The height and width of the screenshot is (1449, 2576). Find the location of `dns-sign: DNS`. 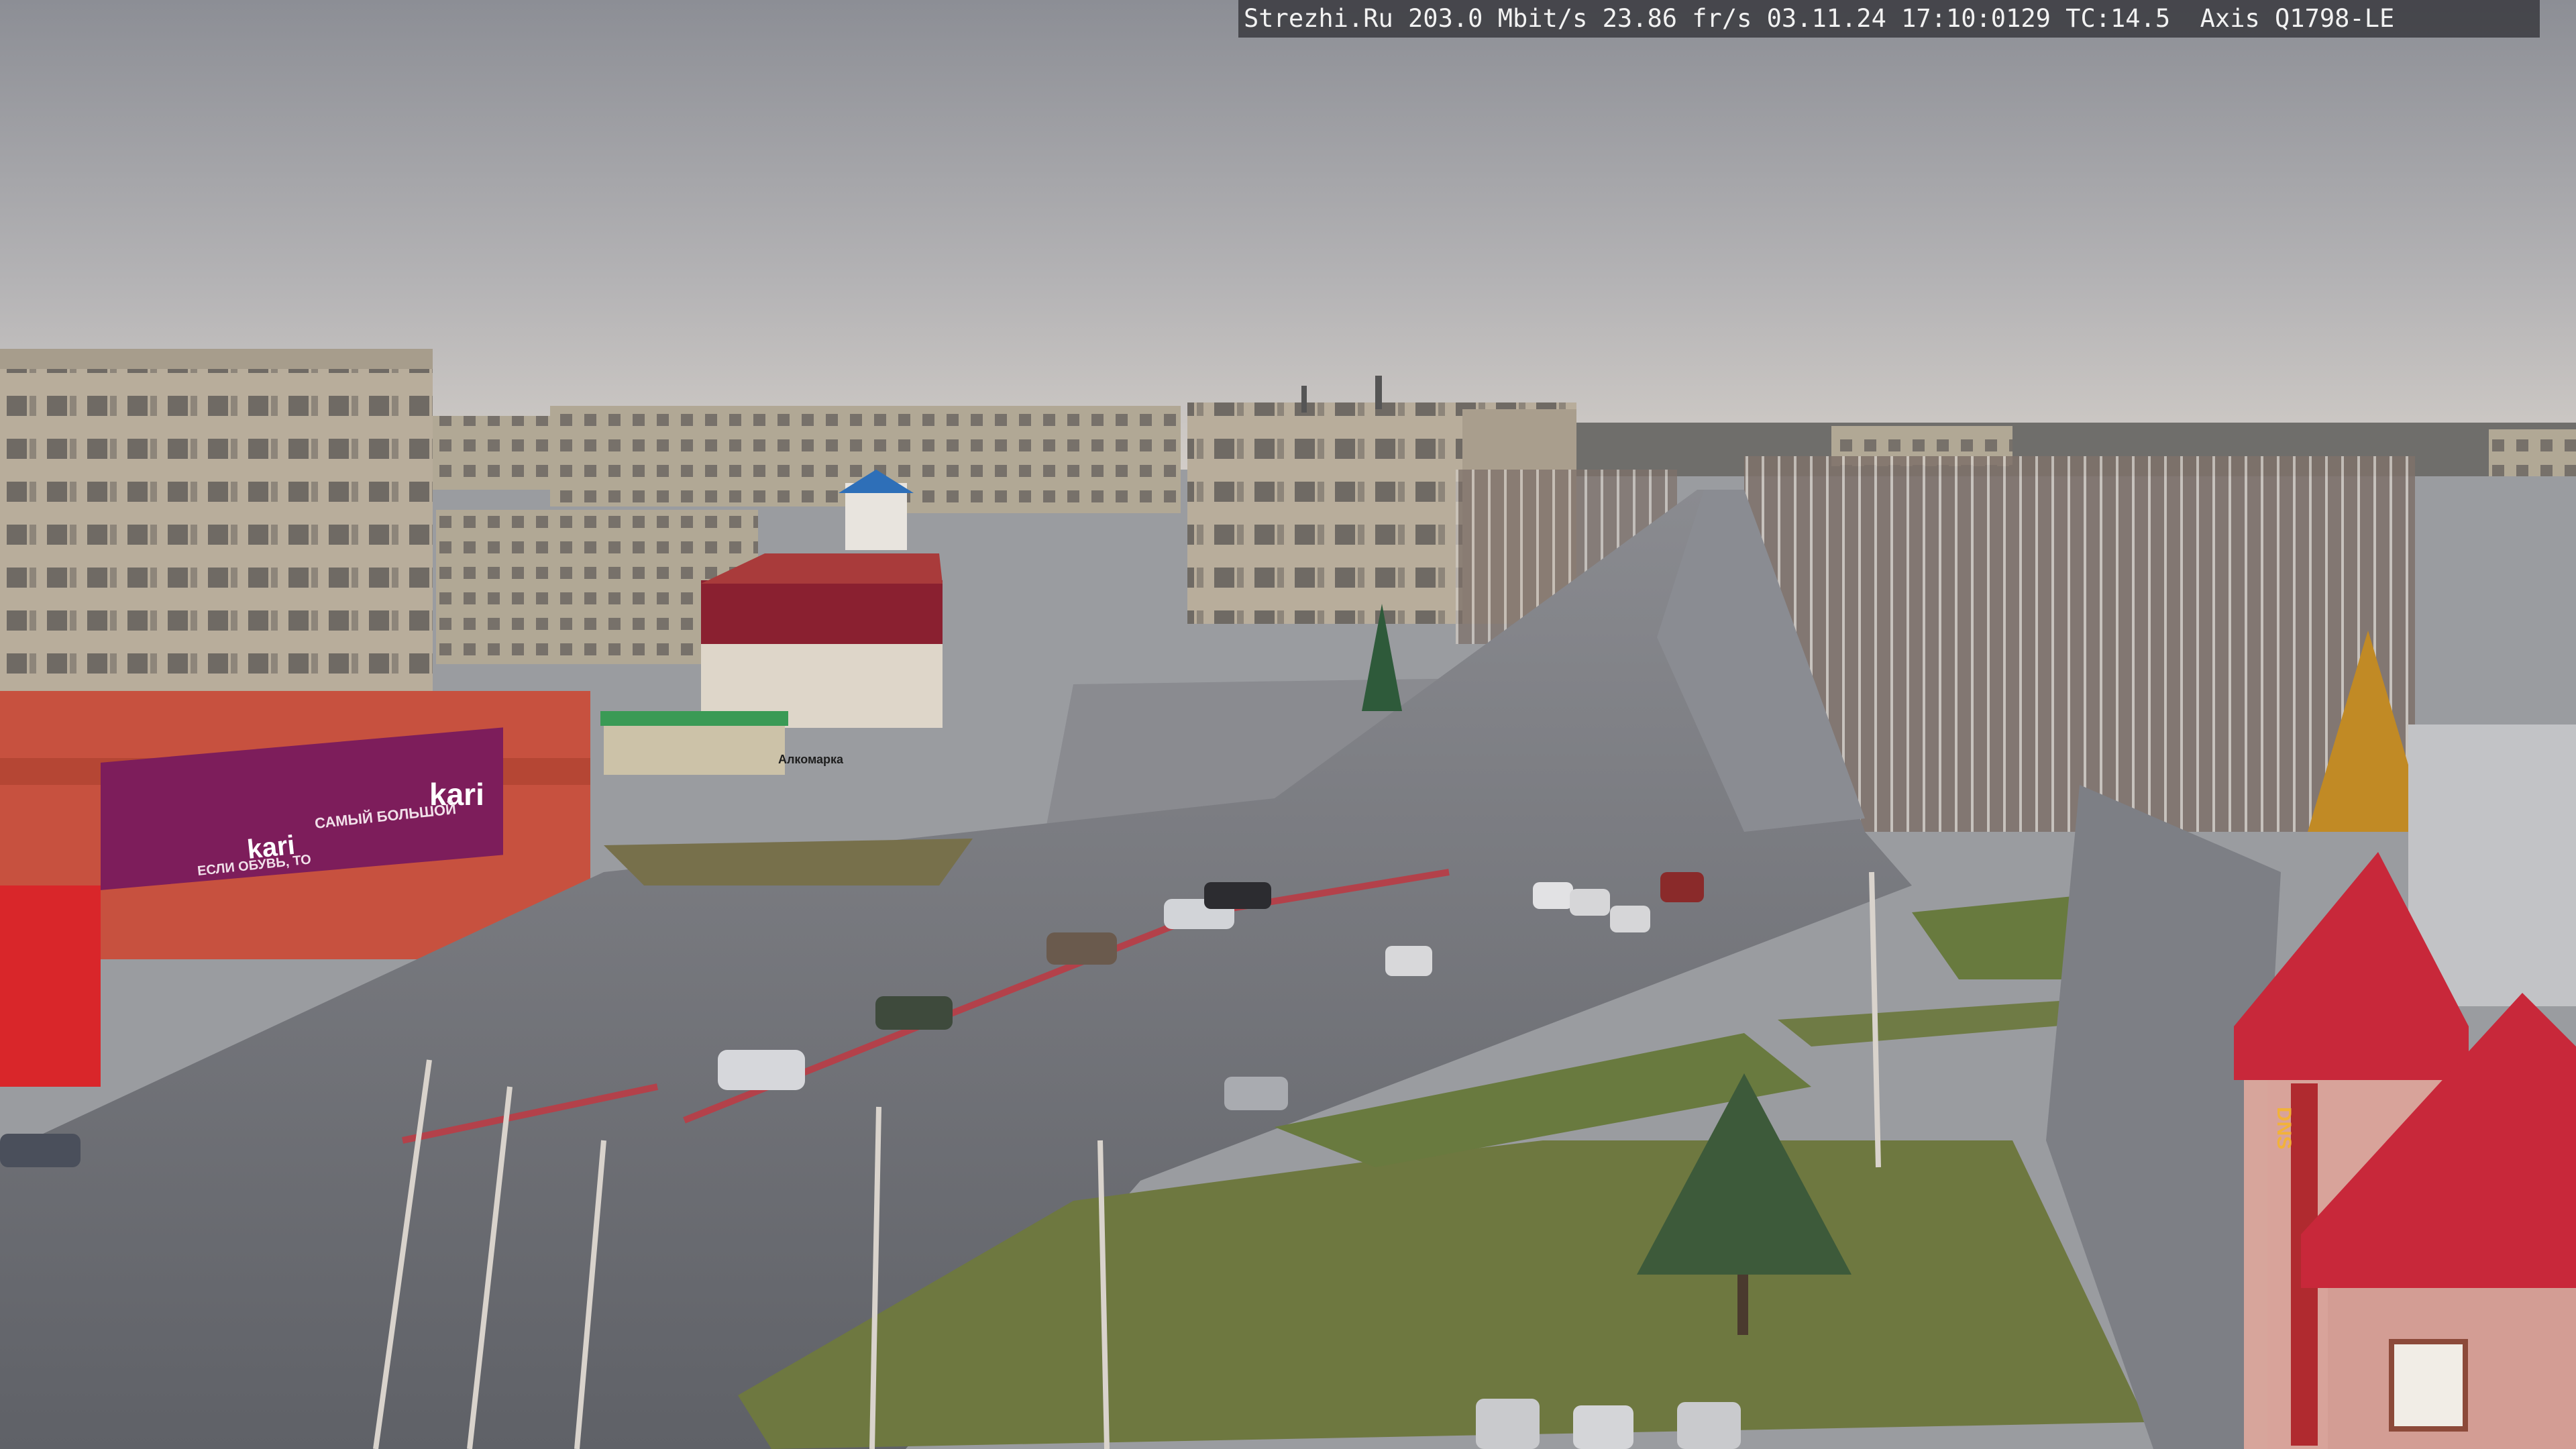

dns-sign: DNS is located at coordinates (2284, 1128).